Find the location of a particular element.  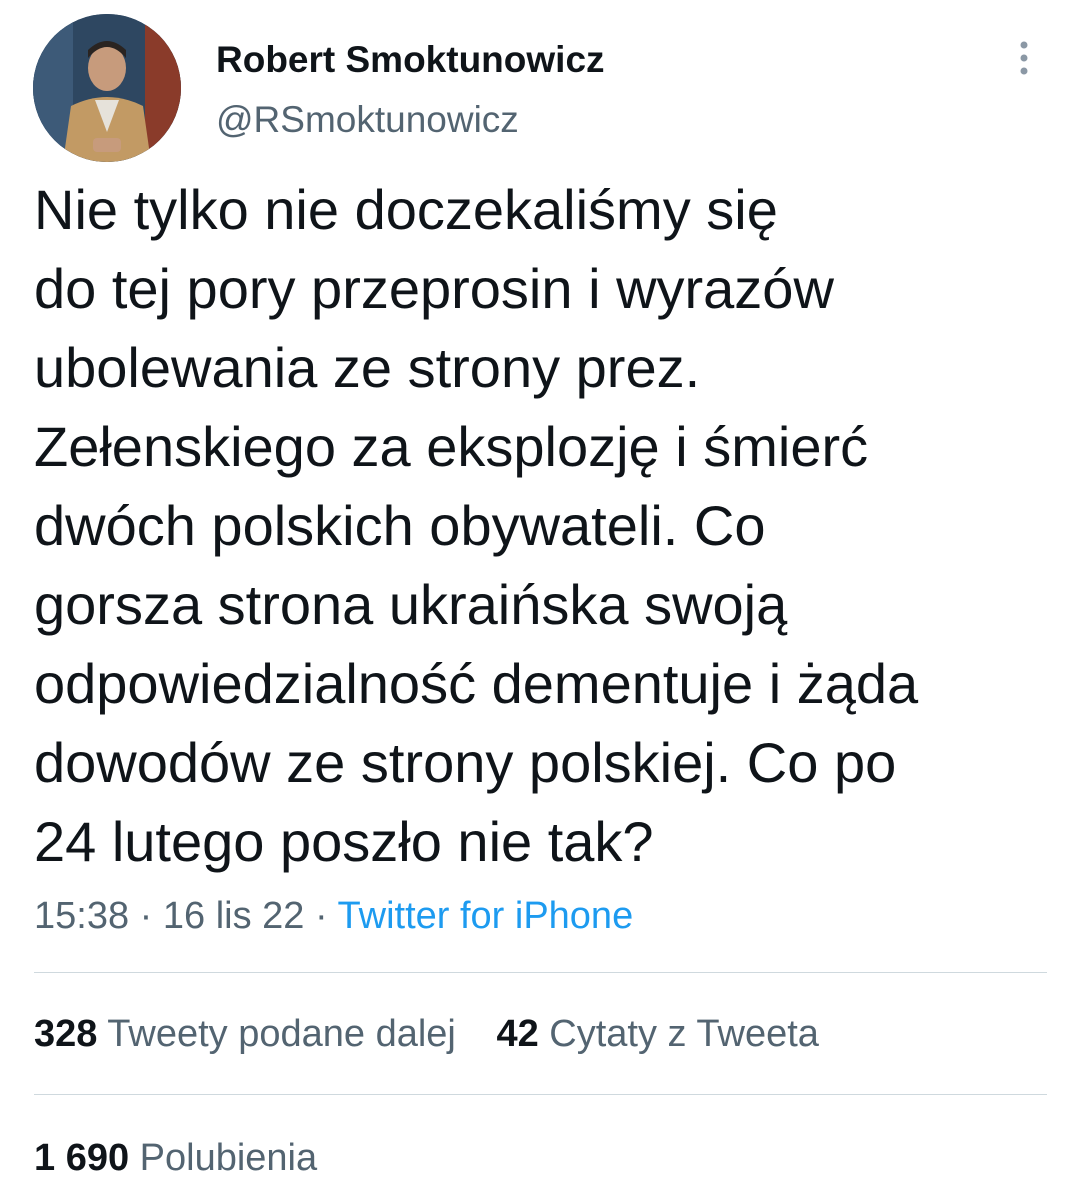

more-options-button is located at coordinates (1024, 58).